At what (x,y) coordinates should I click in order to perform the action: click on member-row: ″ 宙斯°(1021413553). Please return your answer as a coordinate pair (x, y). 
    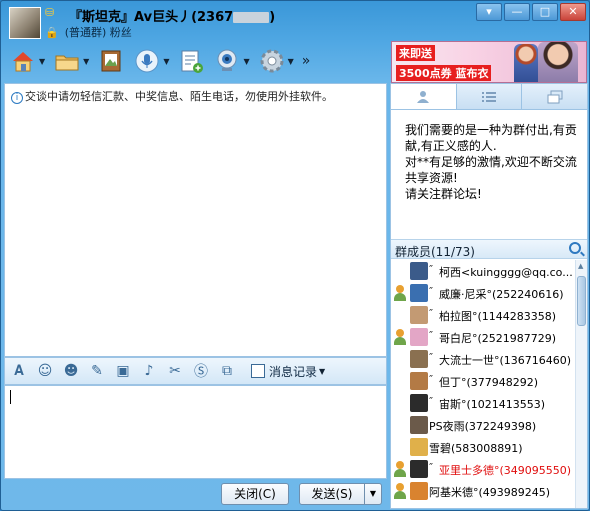
    Looking at the image, I should click on (483, 403).